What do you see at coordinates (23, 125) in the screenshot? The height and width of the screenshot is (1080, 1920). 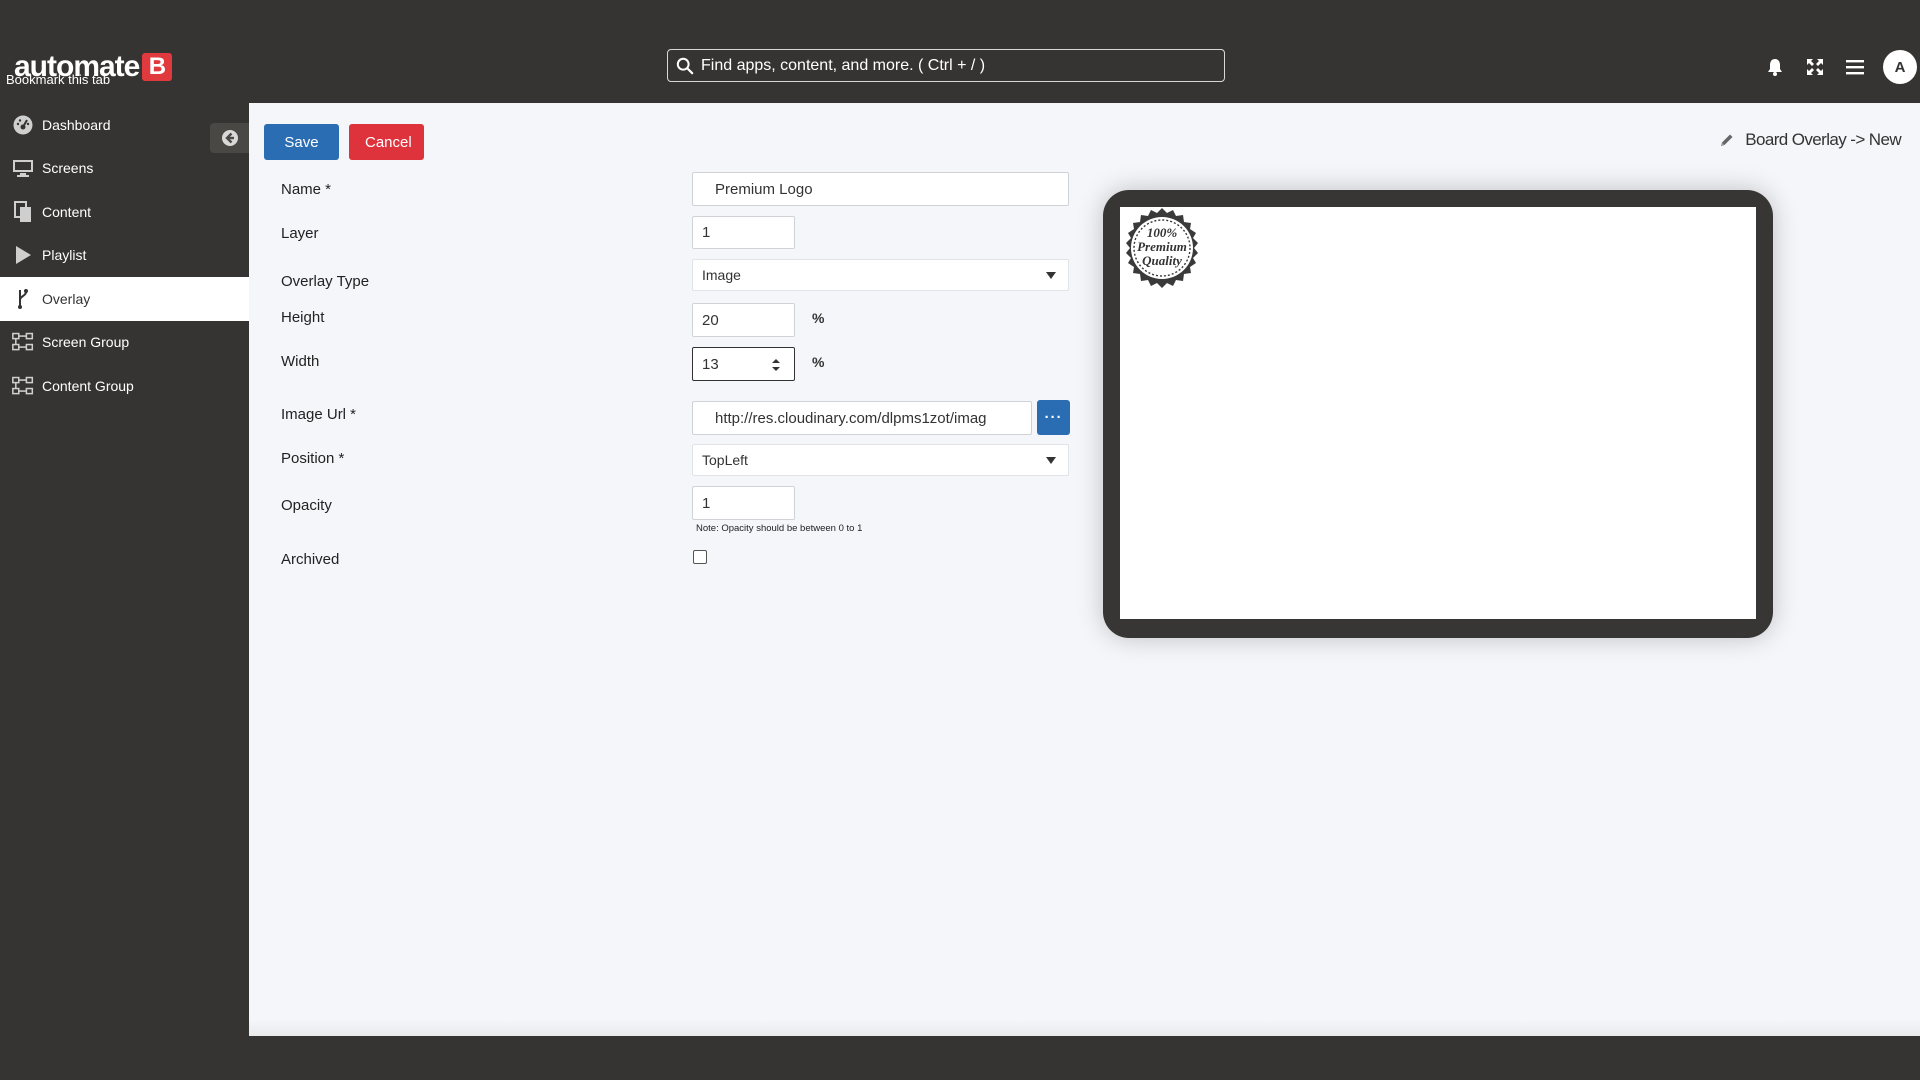 I see `dashboard-icon` at bounding box center [23, 125].